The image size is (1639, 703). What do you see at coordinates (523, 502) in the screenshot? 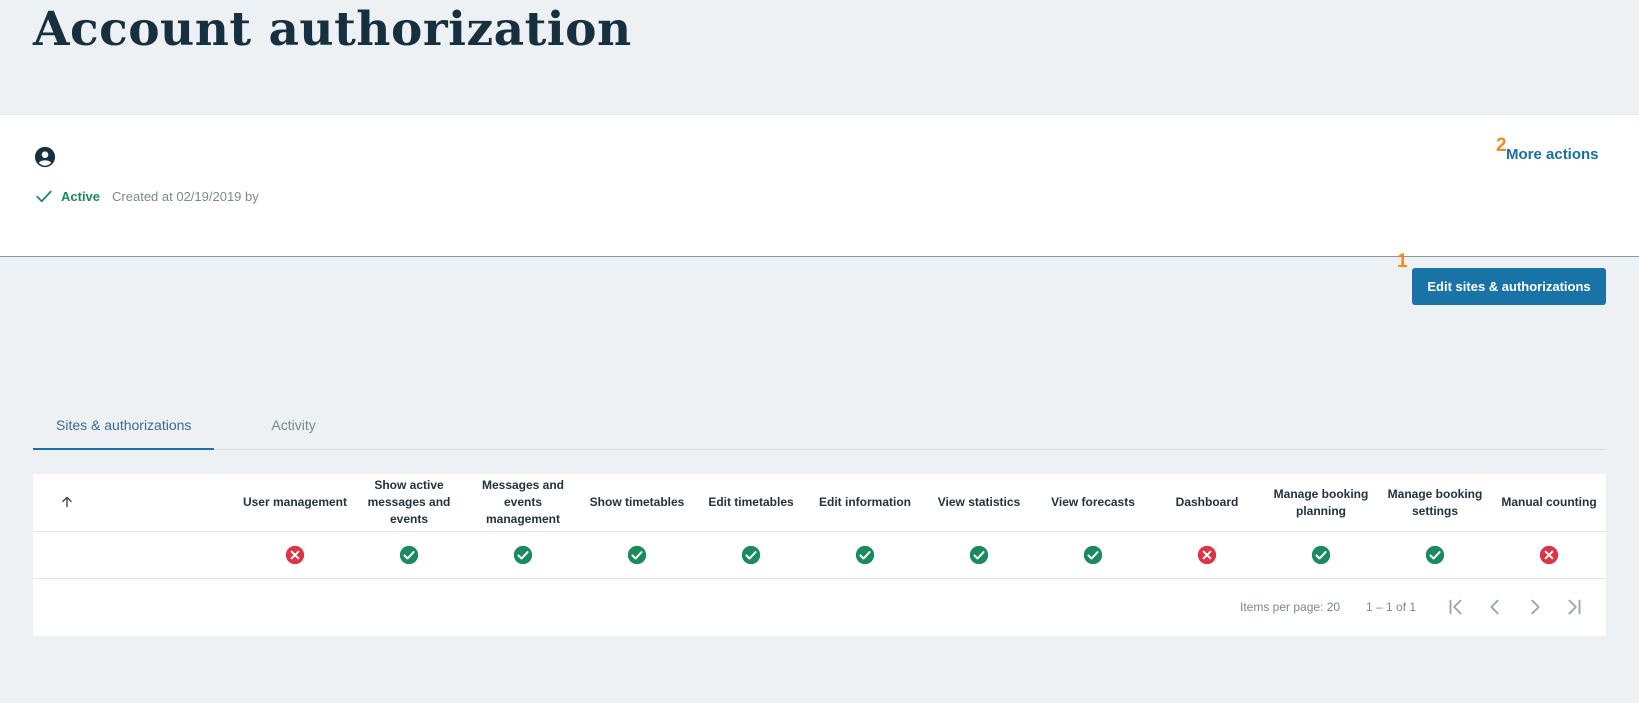
I see `column-header: Messages and events management` at bounding box center [523, 502].